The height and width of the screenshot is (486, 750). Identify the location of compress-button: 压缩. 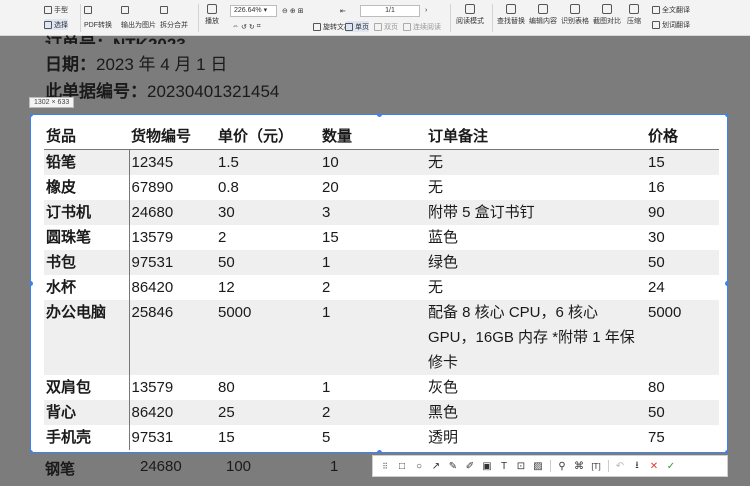
(634, 15).